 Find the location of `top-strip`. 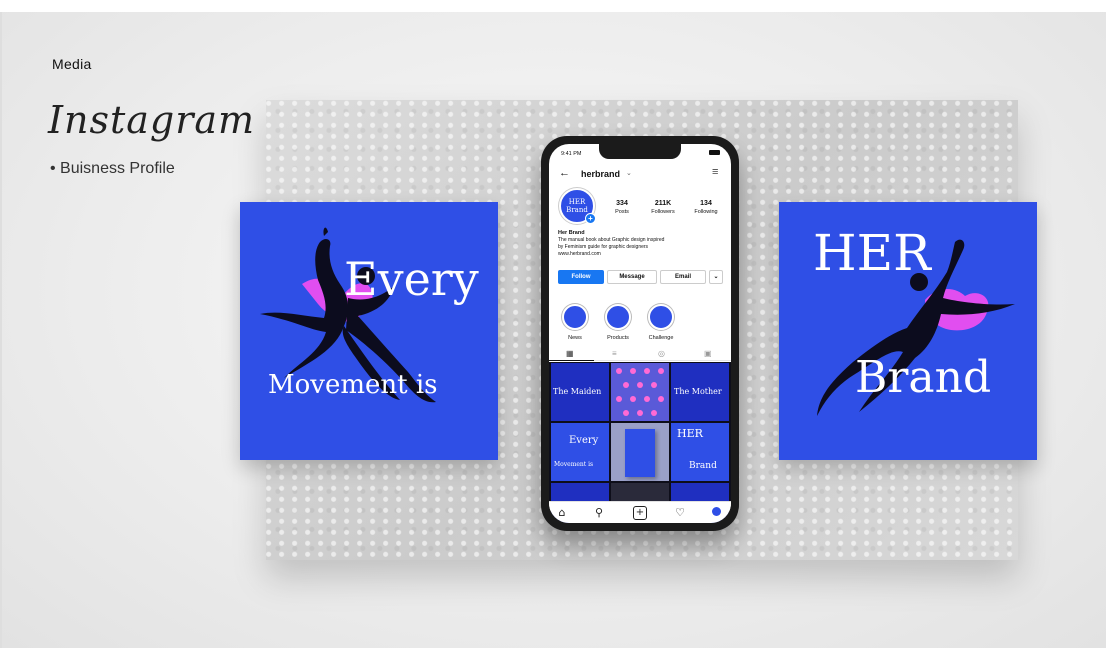

top-strip is located at coordinates (553, 6).